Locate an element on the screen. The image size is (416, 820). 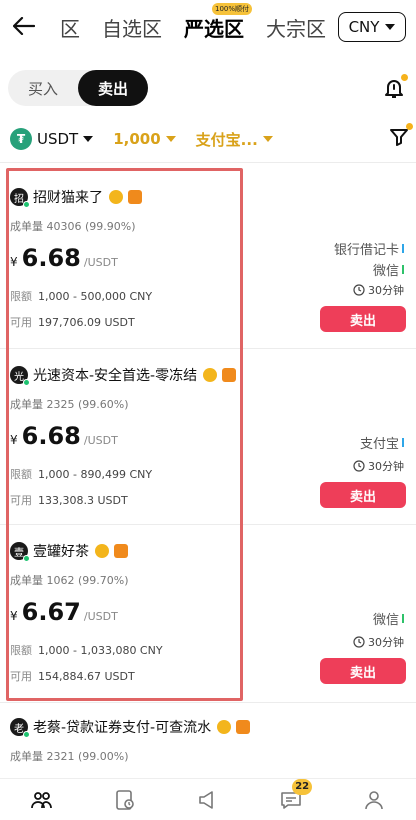
p2p-users-icon is located at coordinates (42, 800).